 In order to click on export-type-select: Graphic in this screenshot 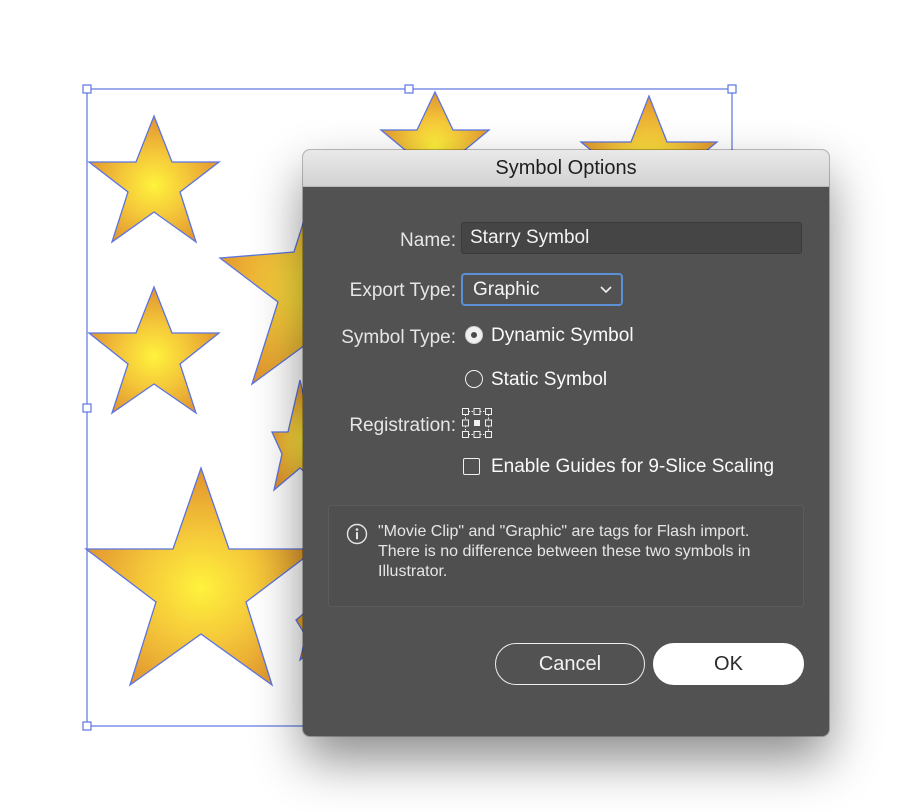, I will do `click(542, 289)`.